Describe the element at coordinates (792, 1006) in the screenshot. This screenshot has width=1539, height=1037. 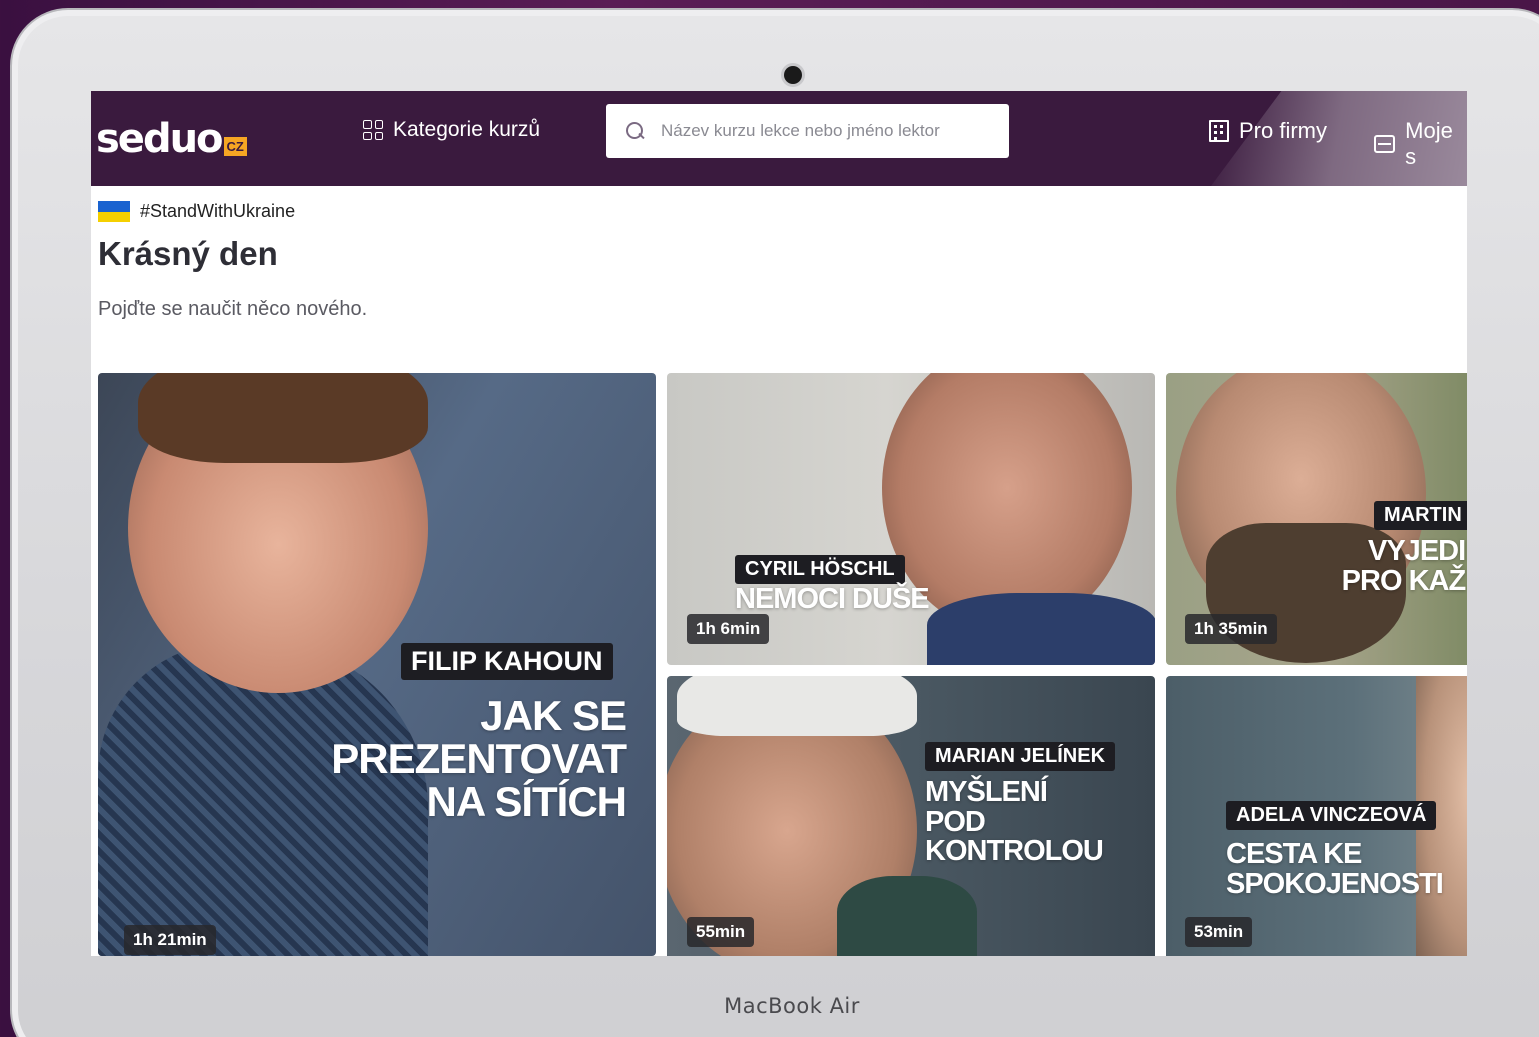
I see `device-label: MacBook Air` at that location.